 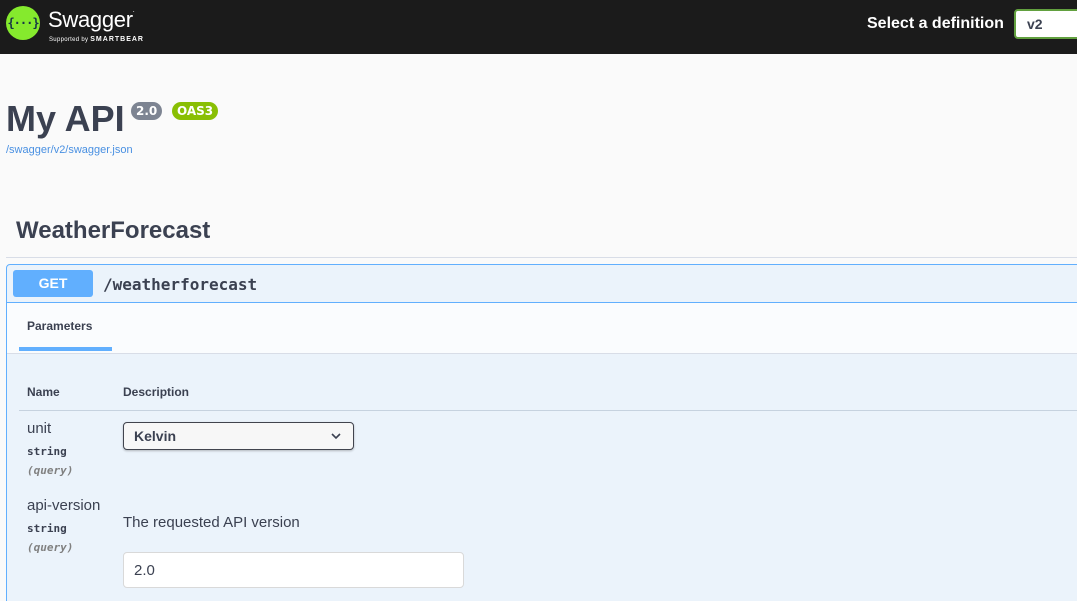 I want to click on api-version-input: 2.0, so click(x=293, y=570).